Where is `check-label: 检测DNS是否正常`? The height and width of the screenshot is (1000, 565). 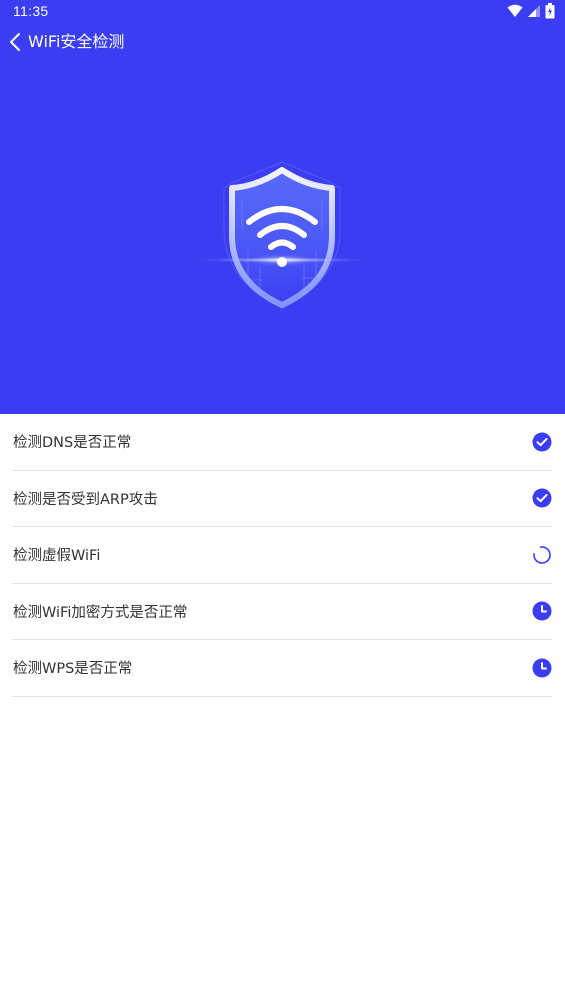
check-label: 检测DNS是否正常 is located at coordinates (72, 443).